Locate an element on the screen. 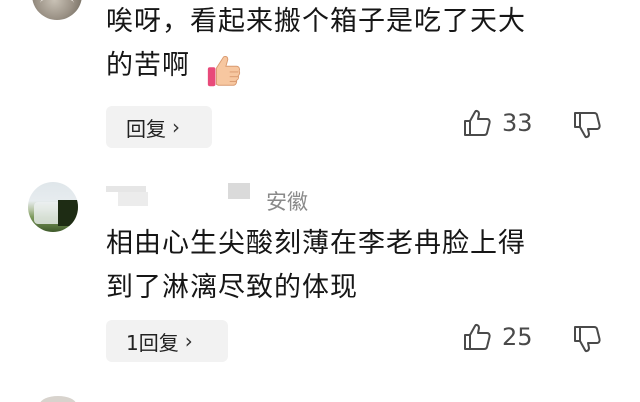  comment-text: 相由心生尖酸刻薄在李老冉脸上得 到了淋漓尽致的体现 is located at coordinates (316, 265).